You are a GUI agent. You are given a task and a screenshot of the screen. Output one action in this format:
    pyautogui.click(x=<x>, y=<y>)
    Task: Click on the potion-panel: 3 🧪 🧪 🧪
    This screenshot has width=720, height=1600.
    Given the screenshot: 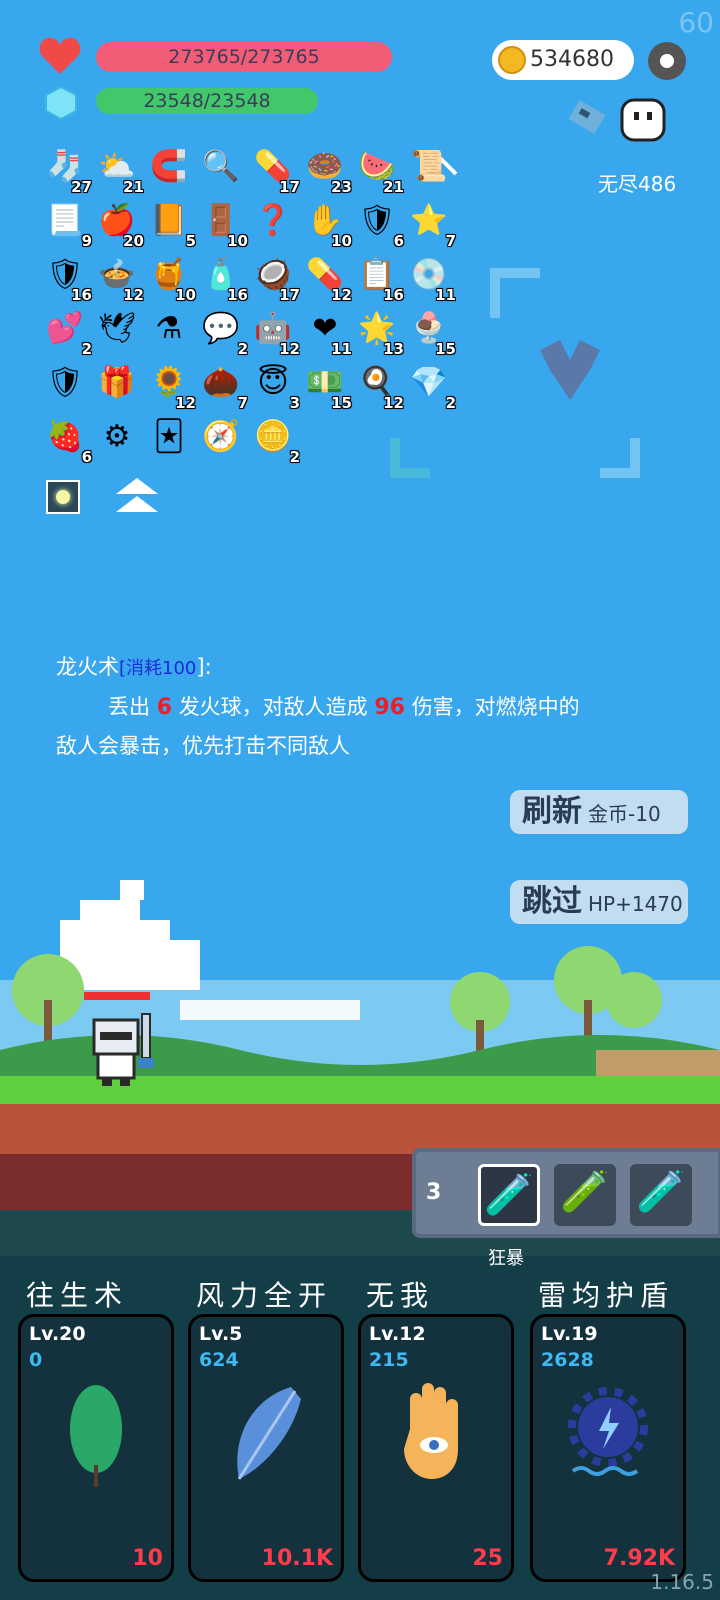 What is the action you would take?
    pyautogui.click(x=566, y=1193)
    